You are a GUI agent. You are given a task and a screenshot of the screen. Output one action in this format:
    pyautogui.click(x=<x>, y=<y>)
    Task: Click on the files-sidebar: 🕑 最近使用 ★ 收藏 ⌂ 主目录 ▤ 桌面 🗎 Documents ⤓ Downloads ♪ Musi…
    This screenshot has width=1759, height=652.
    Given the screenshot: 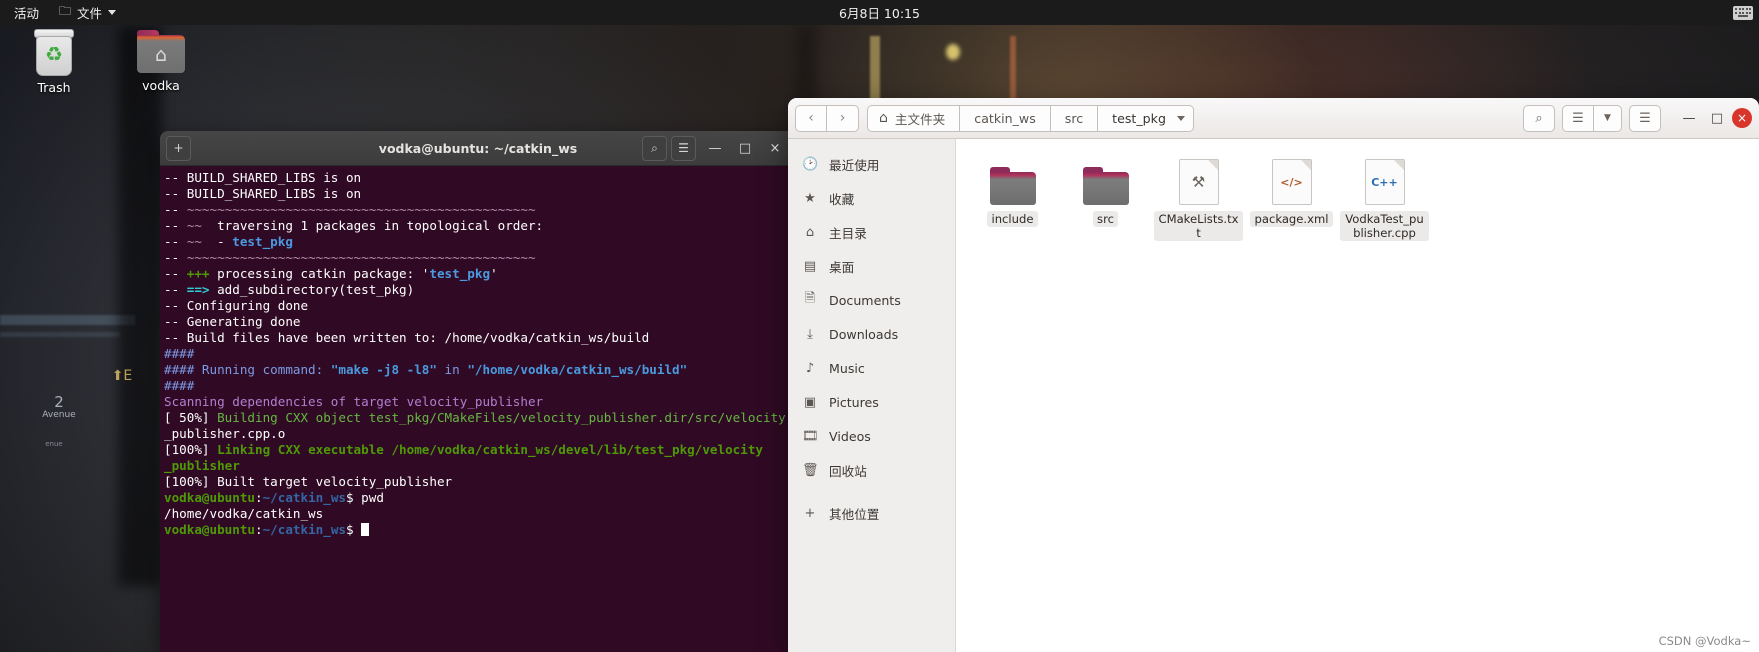 What is the action you would take?
    pyautogui.click(x=872, y=395)
    